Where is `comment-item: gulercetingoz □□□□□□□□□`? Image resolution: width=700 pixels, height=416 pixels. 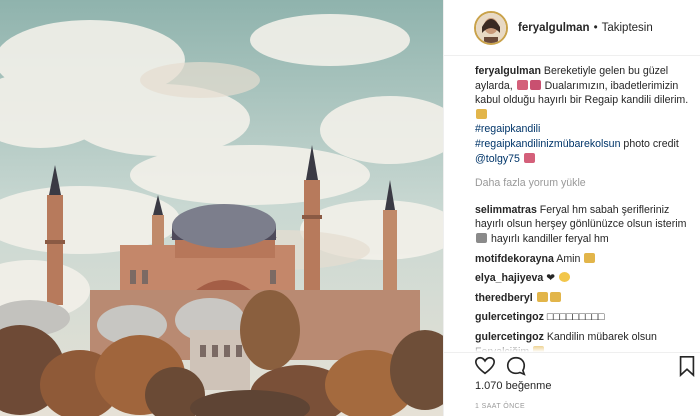
comment-item: gulercetingoz □□□□□□□□□ is located at coordinates (586, 317).